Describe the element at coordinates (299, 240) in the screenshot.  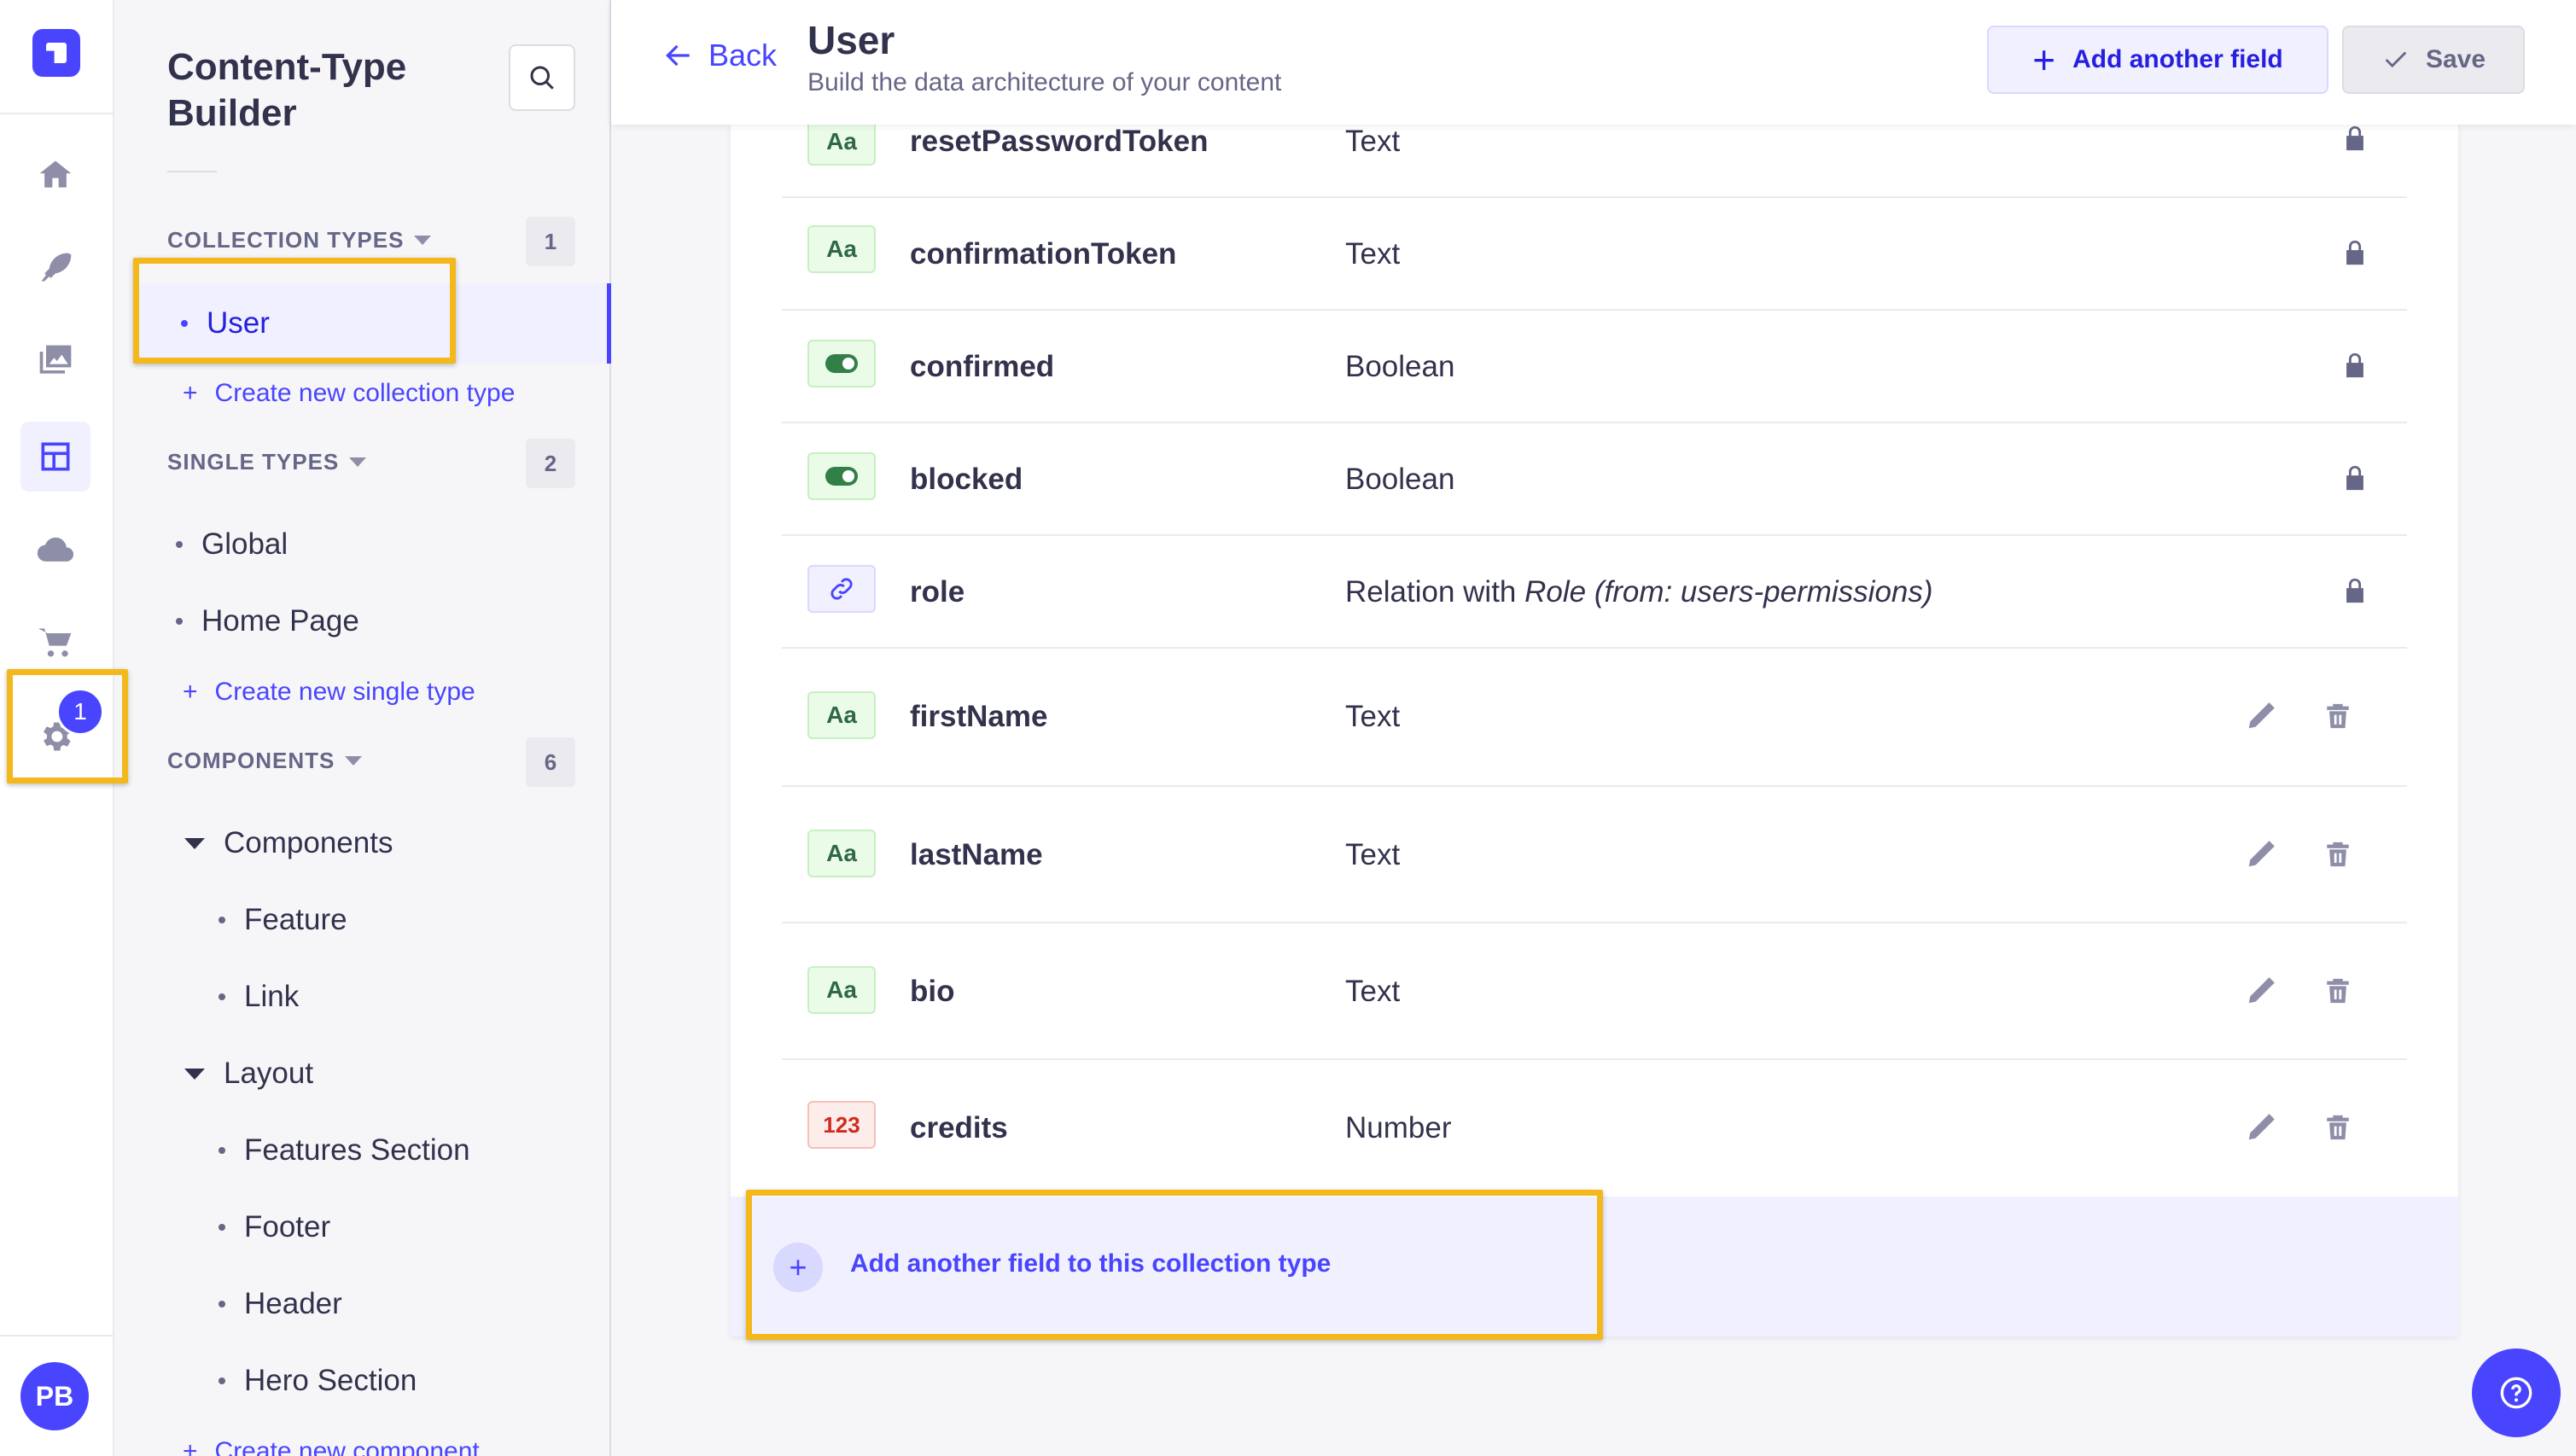
I see `collection-types-toggle: COLLECTION TYPES` at that location.